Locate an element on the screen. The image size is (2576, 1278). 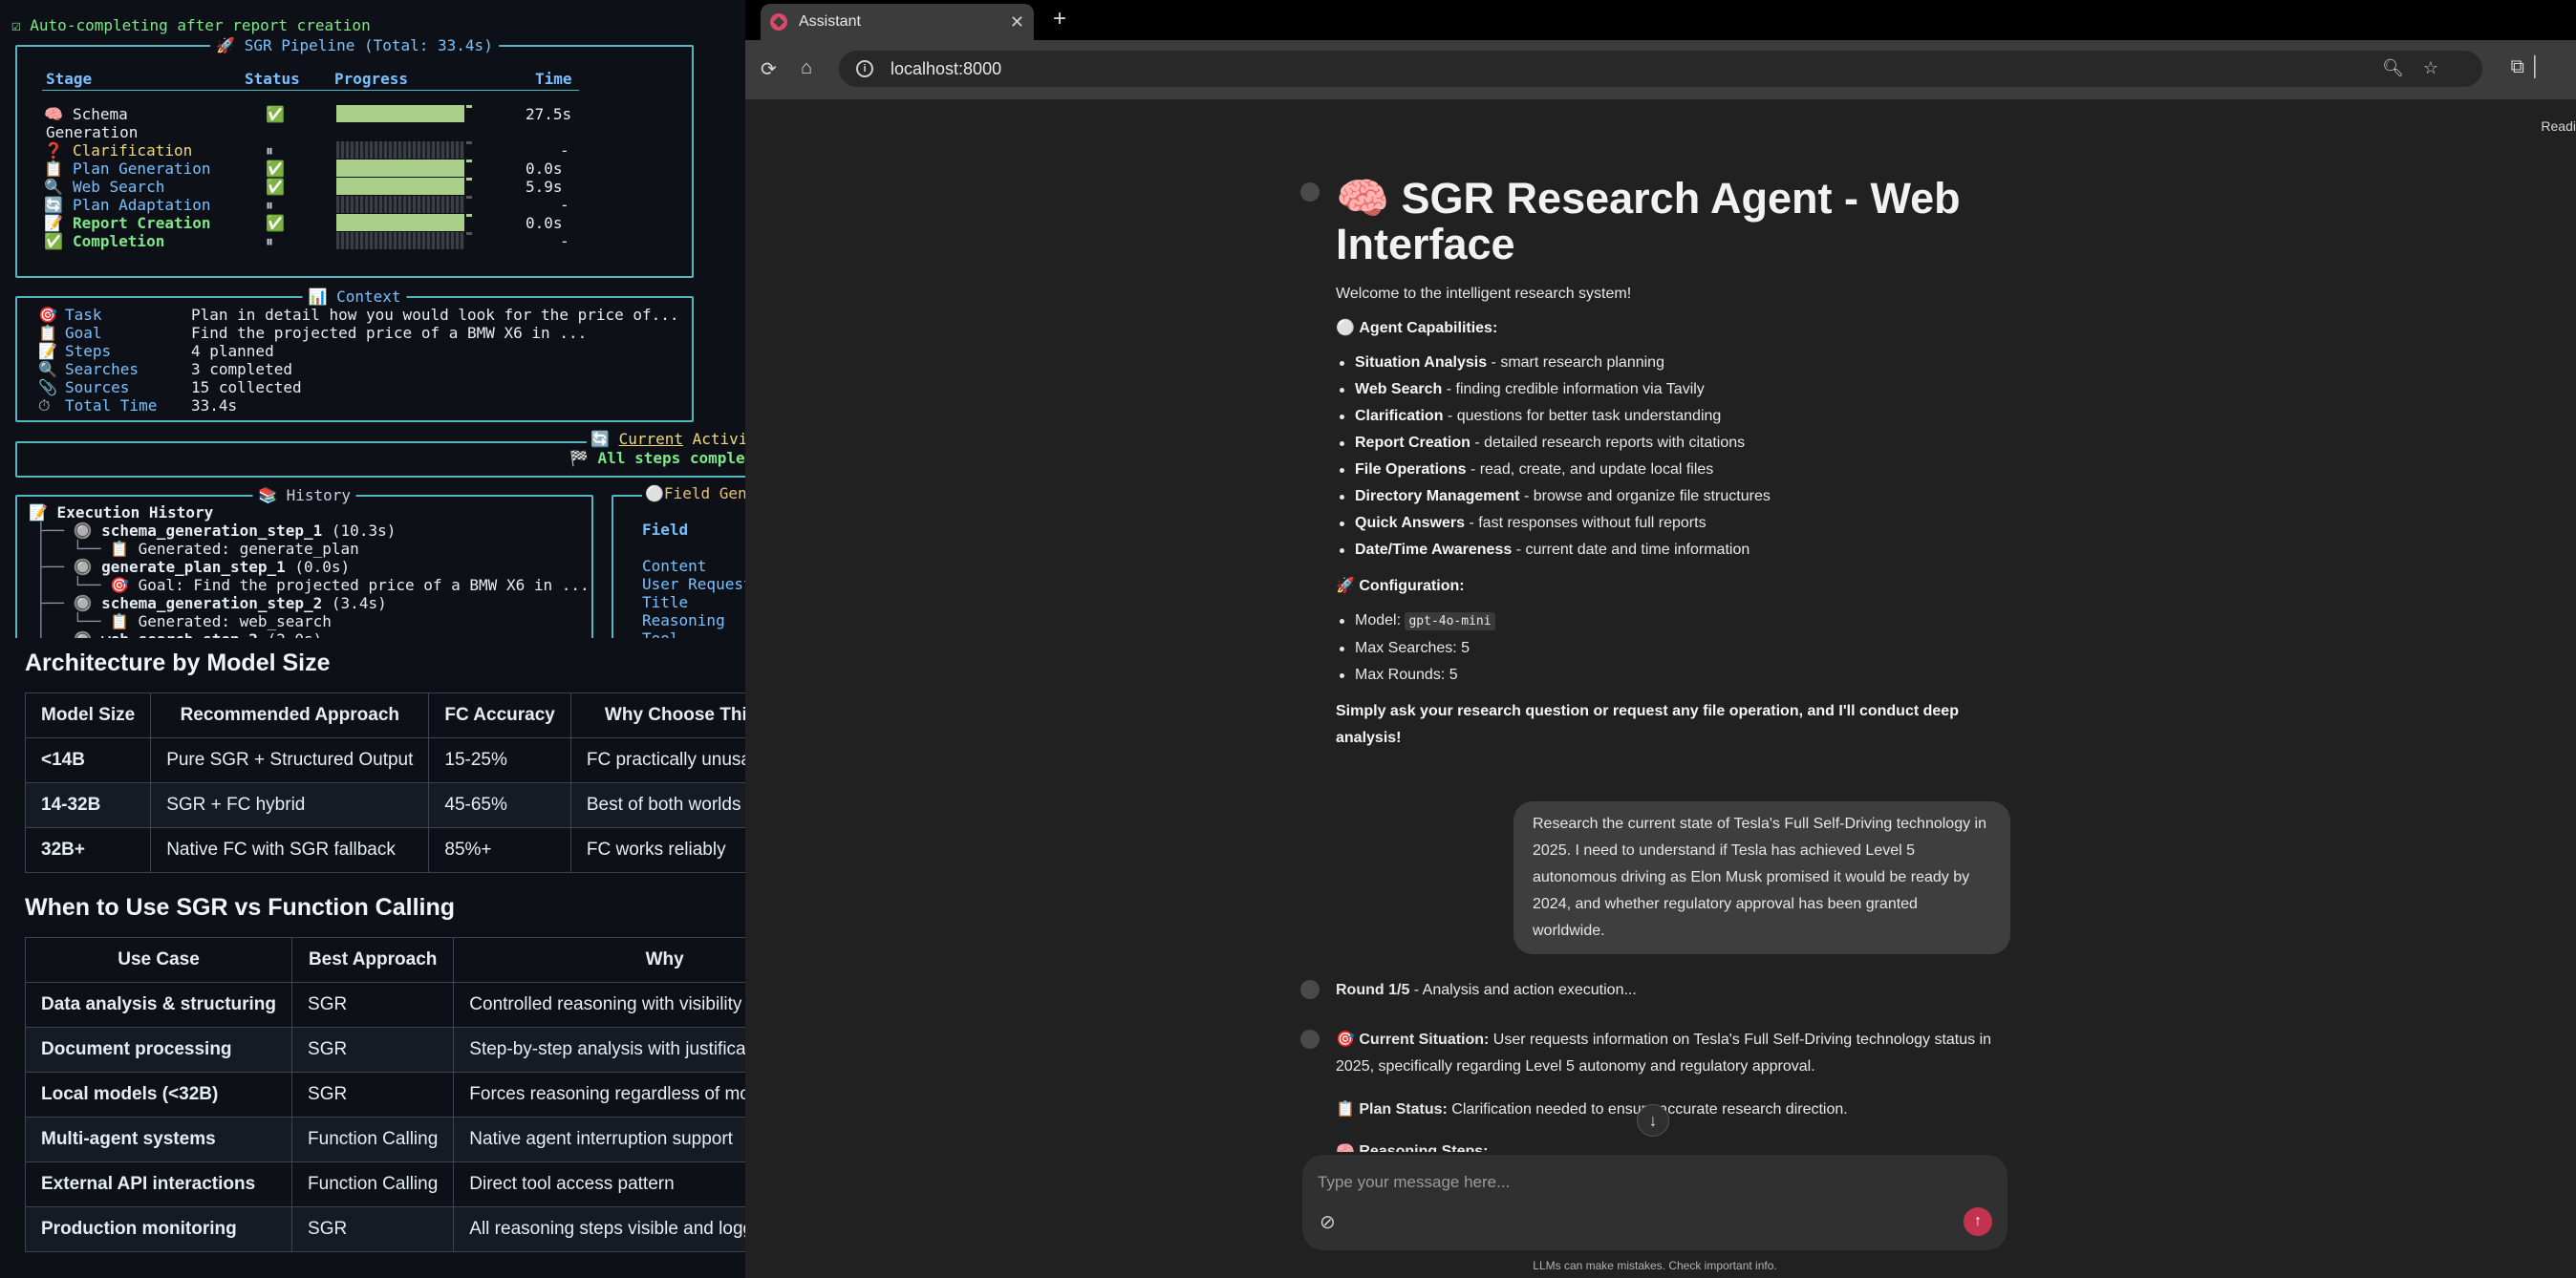
table-cell: Local models (<32B) is located at coordinates (158, 1095).